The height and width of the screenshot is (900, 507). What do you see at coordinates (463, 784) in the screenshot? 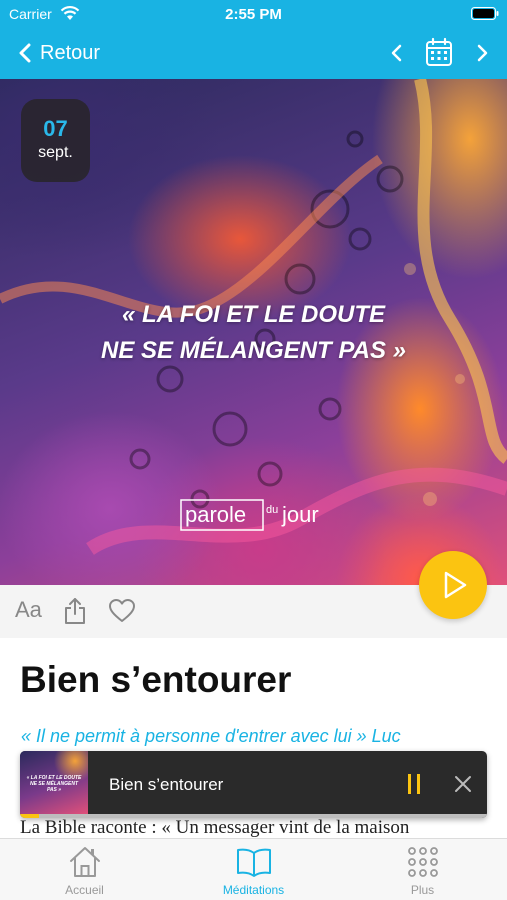
I see `close-icon` at bounding box center [463, 784].